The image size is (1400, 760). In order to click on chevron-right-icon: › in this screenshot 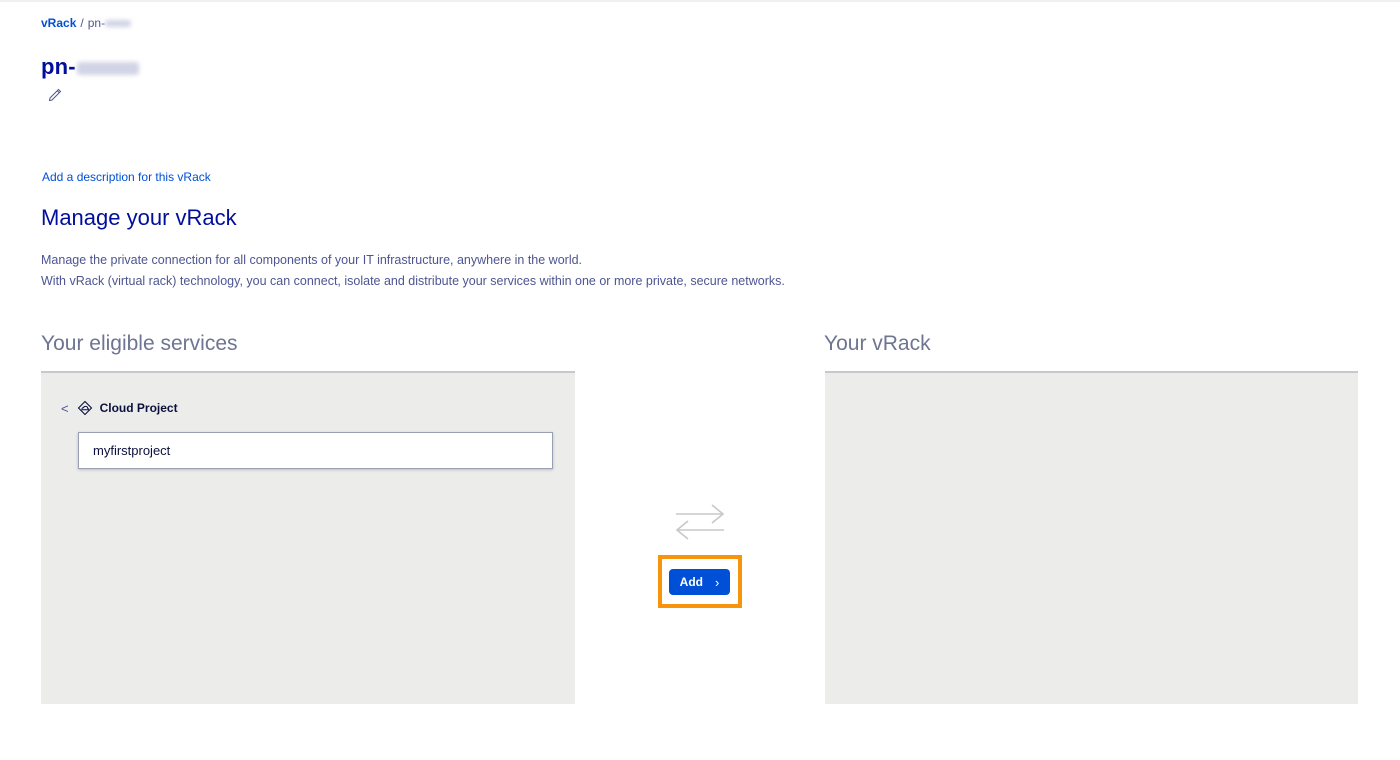, I will do `click(717, 582)`.